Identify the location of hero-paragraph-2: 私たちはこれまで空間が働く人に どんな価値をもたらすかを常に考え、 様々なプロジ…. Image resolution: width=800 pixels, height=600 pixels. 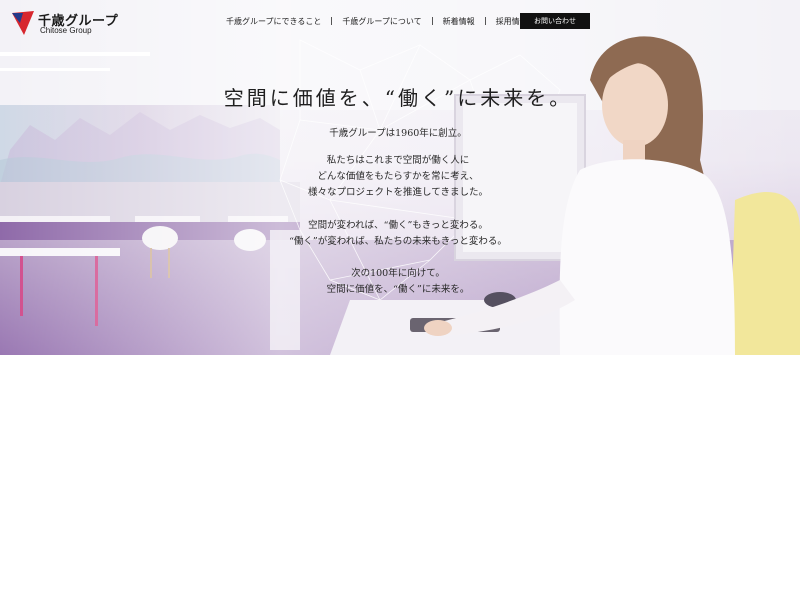
(398, 177).